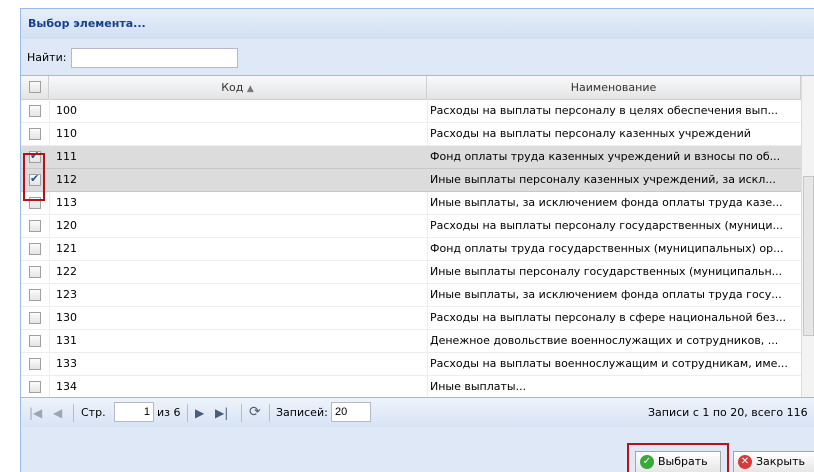  Describe the element at coordinates (745, 462) in the screenshot. I see `close-circle-icon: ✕` at that location.